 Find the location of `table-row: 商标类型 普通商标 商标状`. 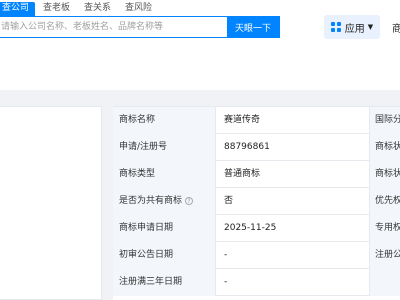

table-row: 商标类型 普通商标 商标状 is located at coordinates (256, 174).